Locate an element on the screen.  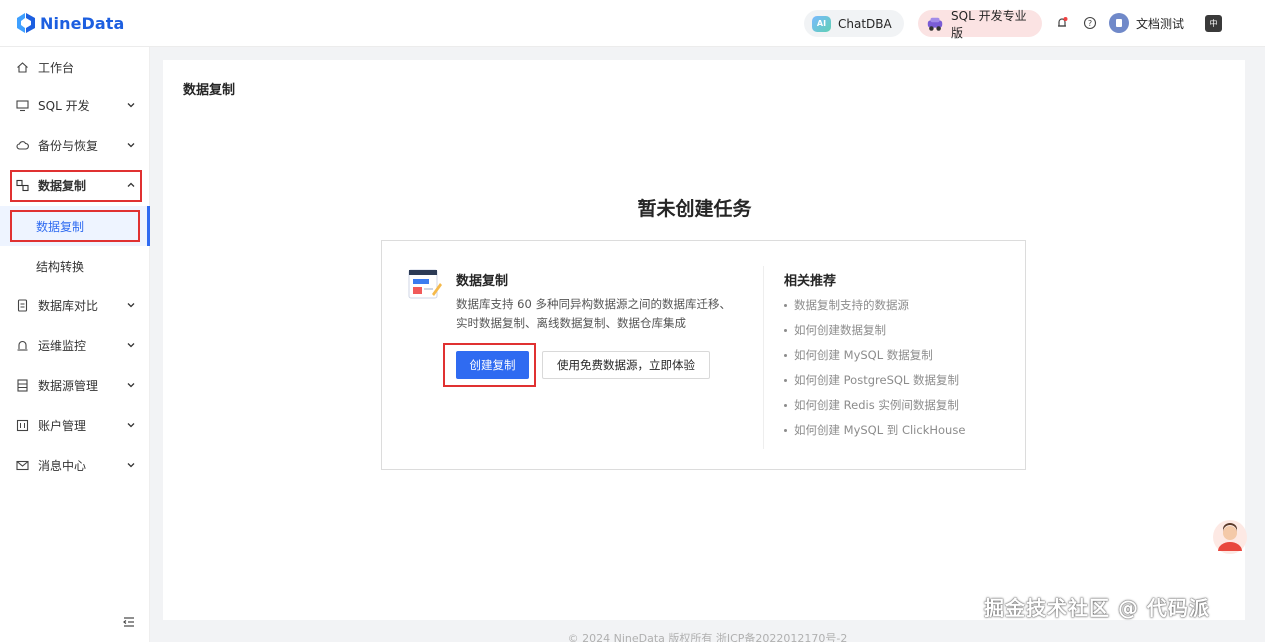
sidebar-item-messages: 消息中心 is located at coordinates (75, 465).